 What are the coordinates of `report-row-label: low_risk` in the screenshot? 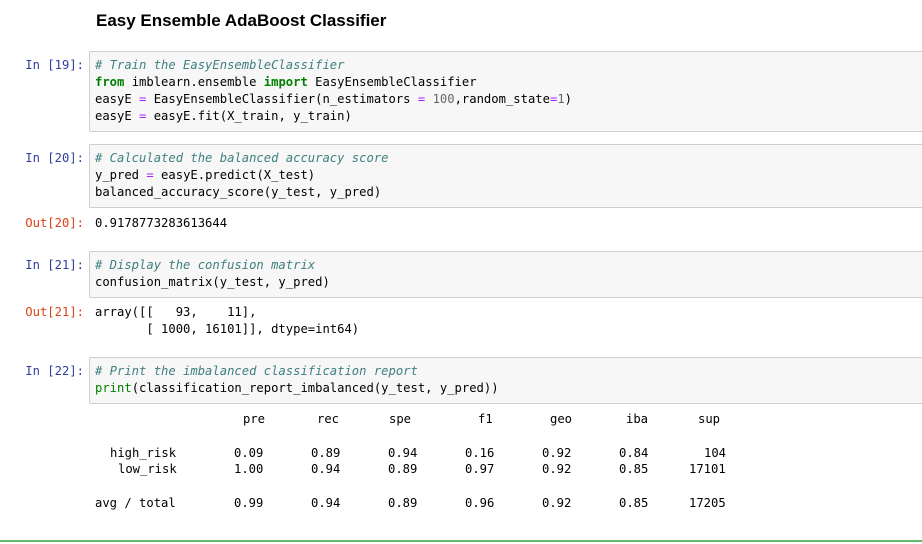 It's located at (147, 469).